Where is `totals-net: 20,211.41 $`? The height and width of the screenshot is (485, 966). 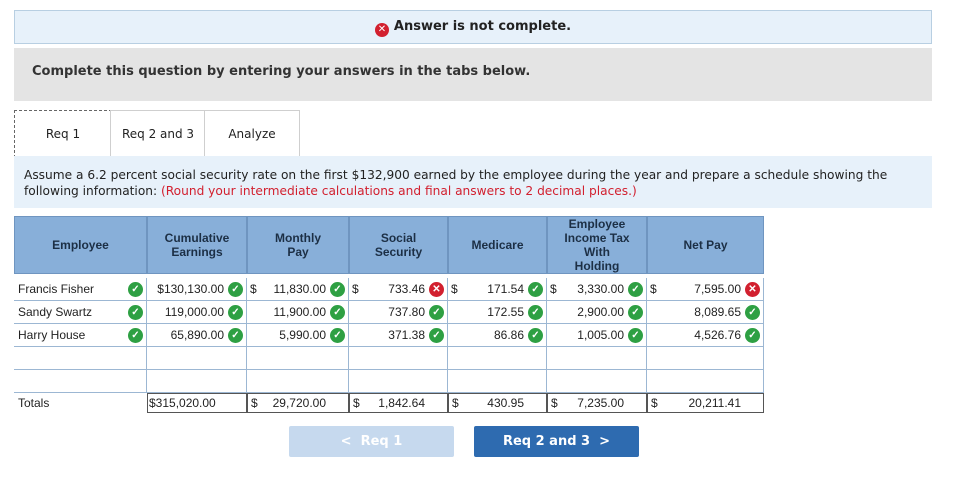
totals-net: 20,211.41 $ is located at coordinates (705, 403).